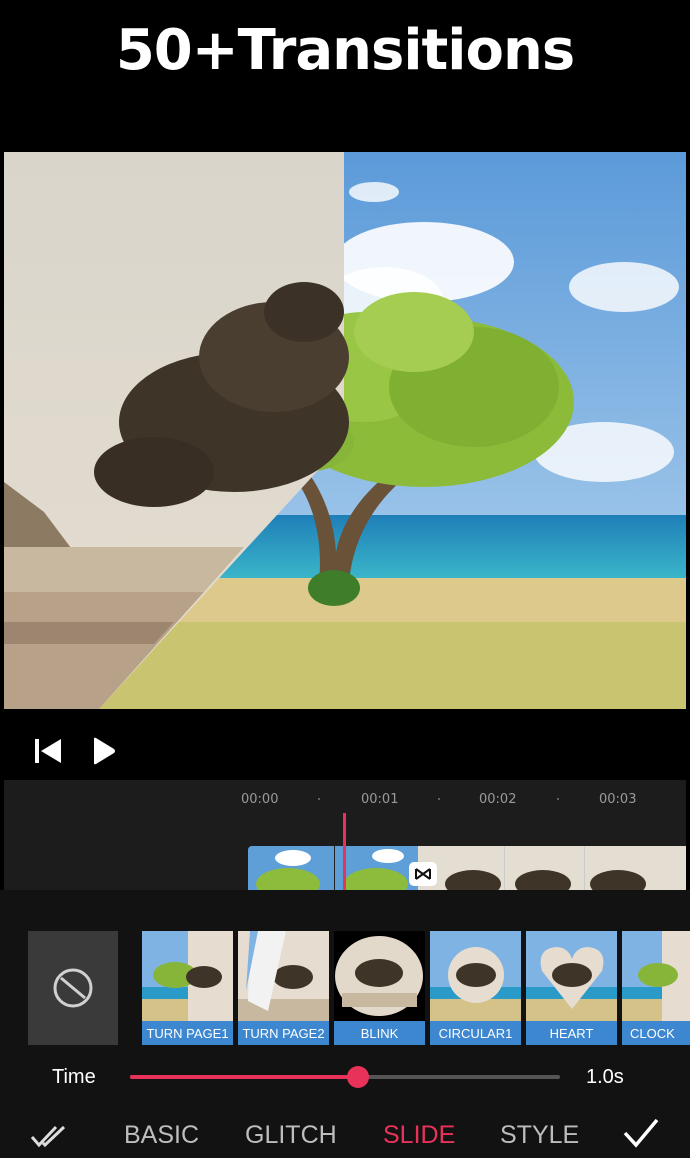 Image resolution: width=690 pixels, height=1158 pixels. What do you see at coordinates (419, 1135) in the screenshot?
I see `tab-slide: SLIDE` at bounding box center [419, 1135].